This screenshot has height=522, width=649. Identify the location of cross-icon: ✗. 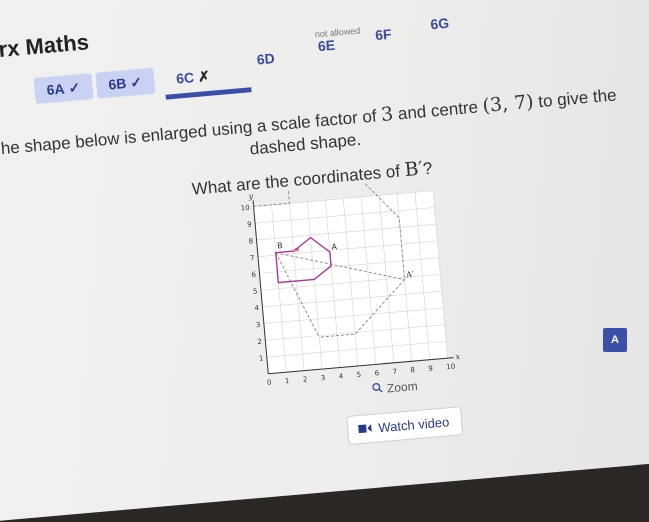
(204, 76).